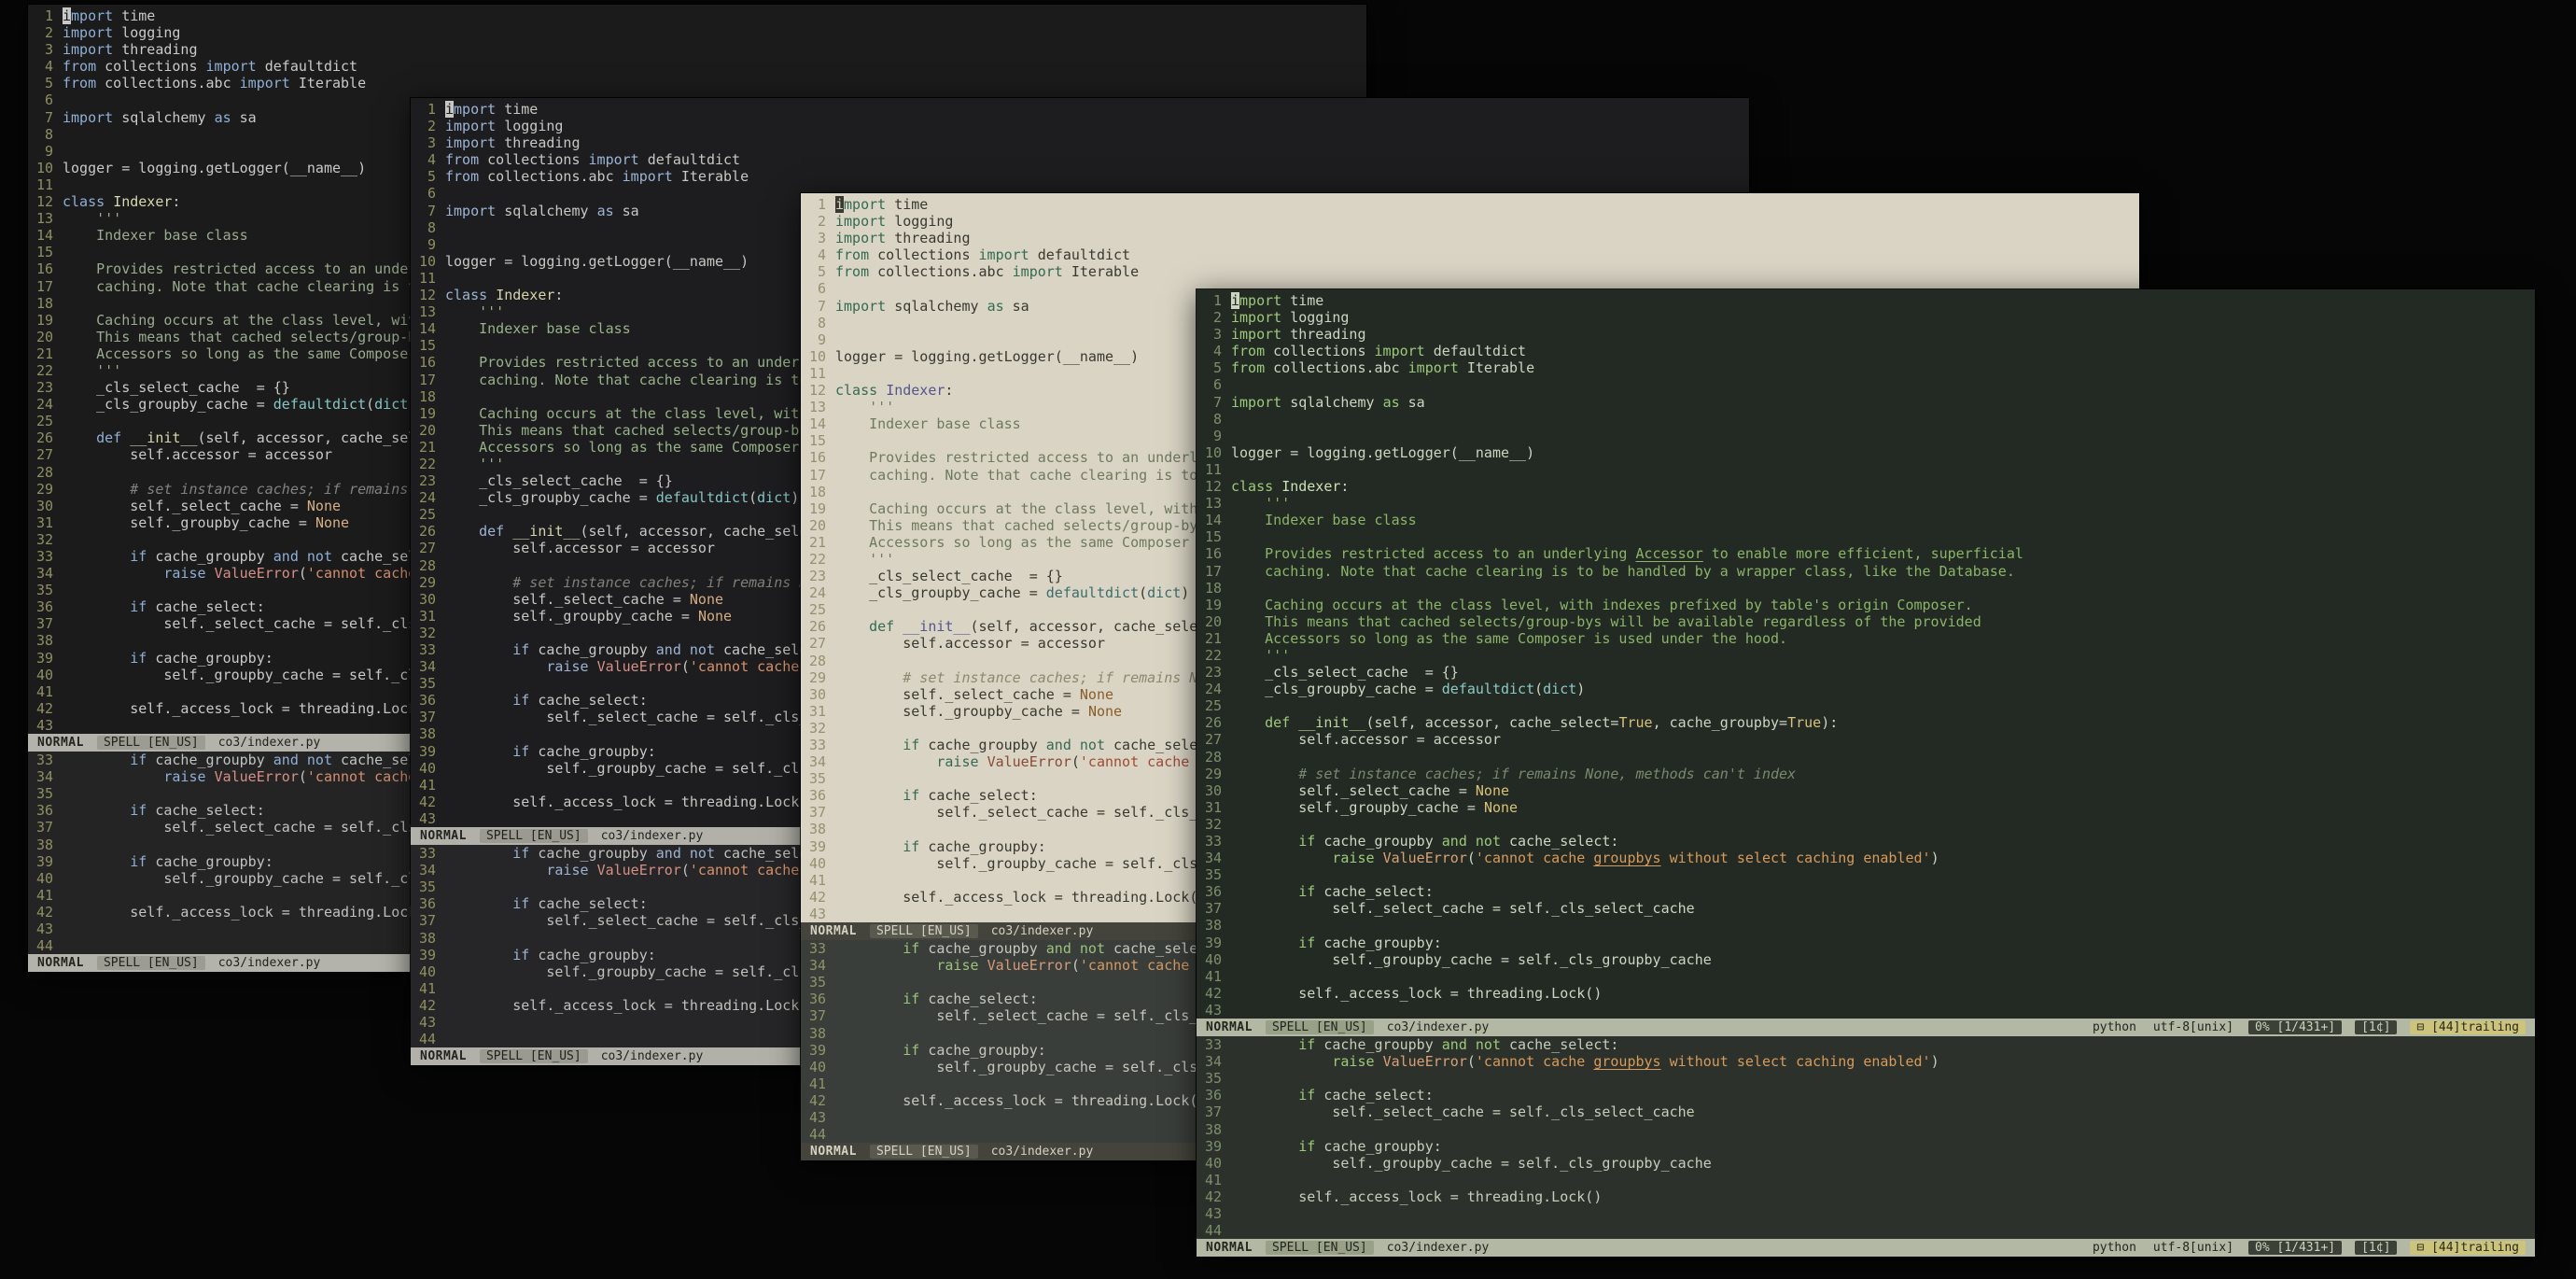 The height and width of the screenshot is (1279, 2576). Describe the element at coordinates (592, 751) in the screenshot. I see `token-pl: cache_groupby:` at that location.